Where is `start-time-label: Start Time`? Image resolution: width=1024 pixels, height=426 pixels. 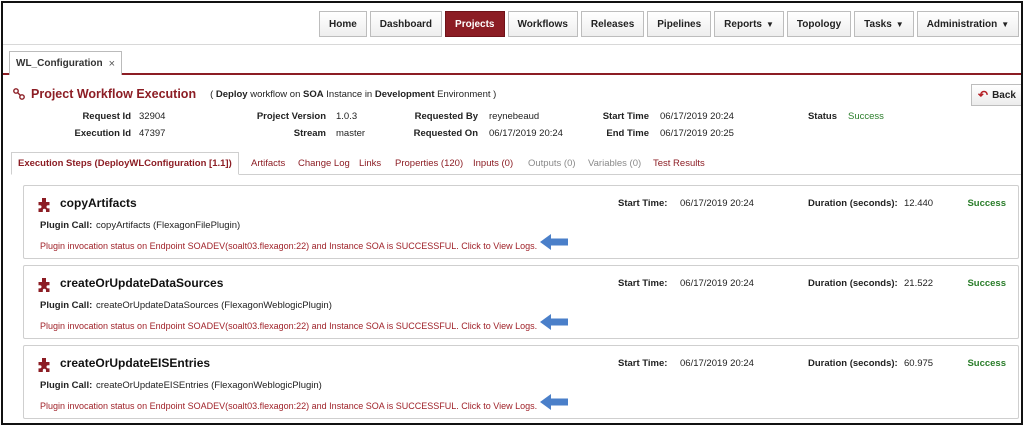
start-time-label: Start Time is located at coordinates (625, 116).